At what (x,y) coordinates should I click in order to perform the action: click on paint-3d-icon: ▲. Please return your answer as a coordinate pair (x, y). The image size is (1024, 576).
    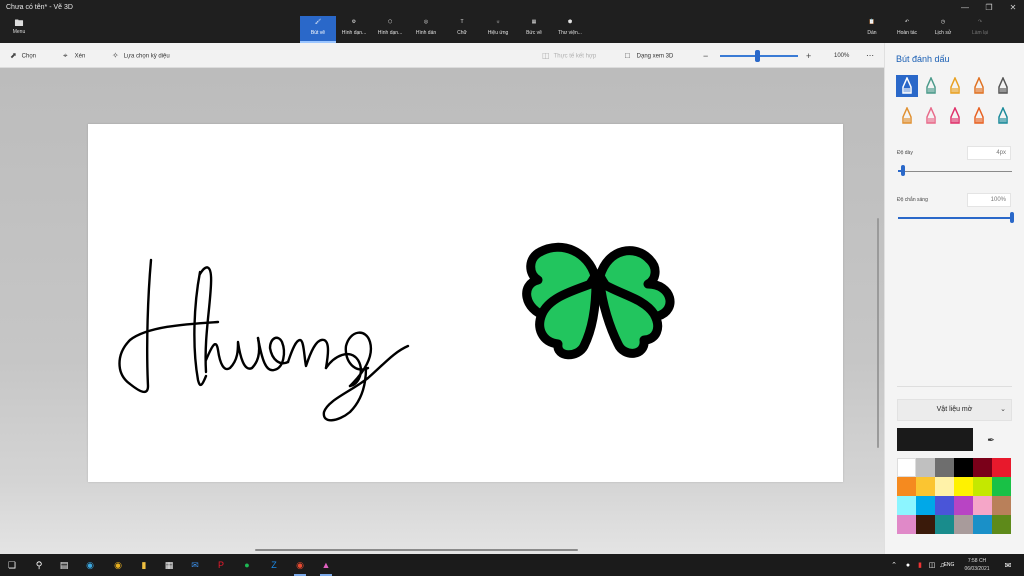
    Looking at the image, I should click on (326, 566).